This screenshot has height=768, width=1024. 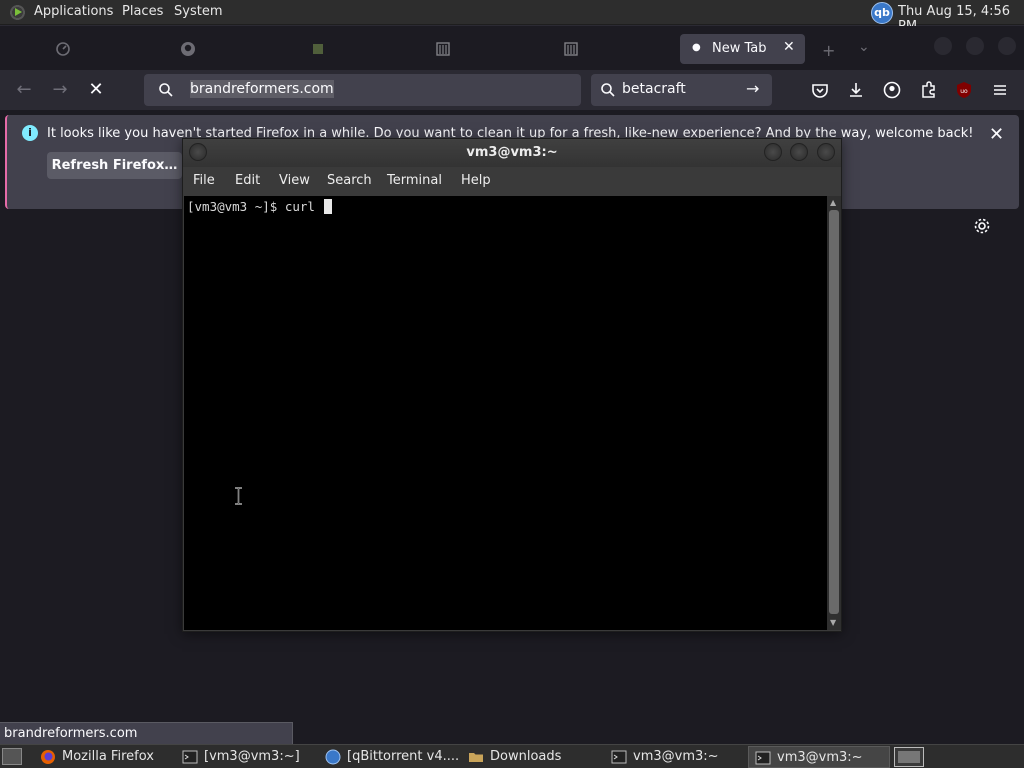 What do you see at coordinates (752, 88) in the screenshot?
I see `search-go-arrow-icon: →` at bounding box center [752, 88].